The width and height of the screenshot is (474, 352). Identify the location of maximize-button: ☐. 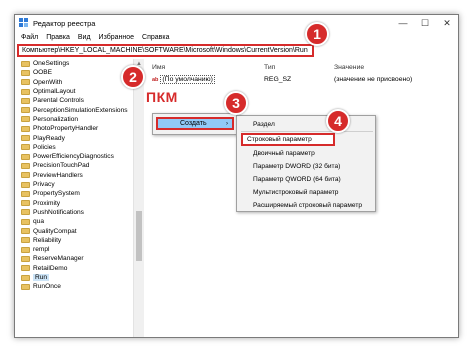
(425, 23).